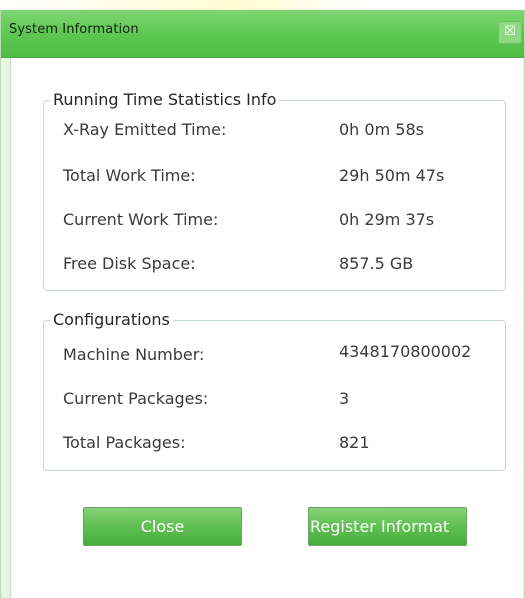  What do you see at coordinates (392, 175) in the screenshot?
I see `total-work-time-value: 29h 50m 47s` at bounding box center [392, 175].